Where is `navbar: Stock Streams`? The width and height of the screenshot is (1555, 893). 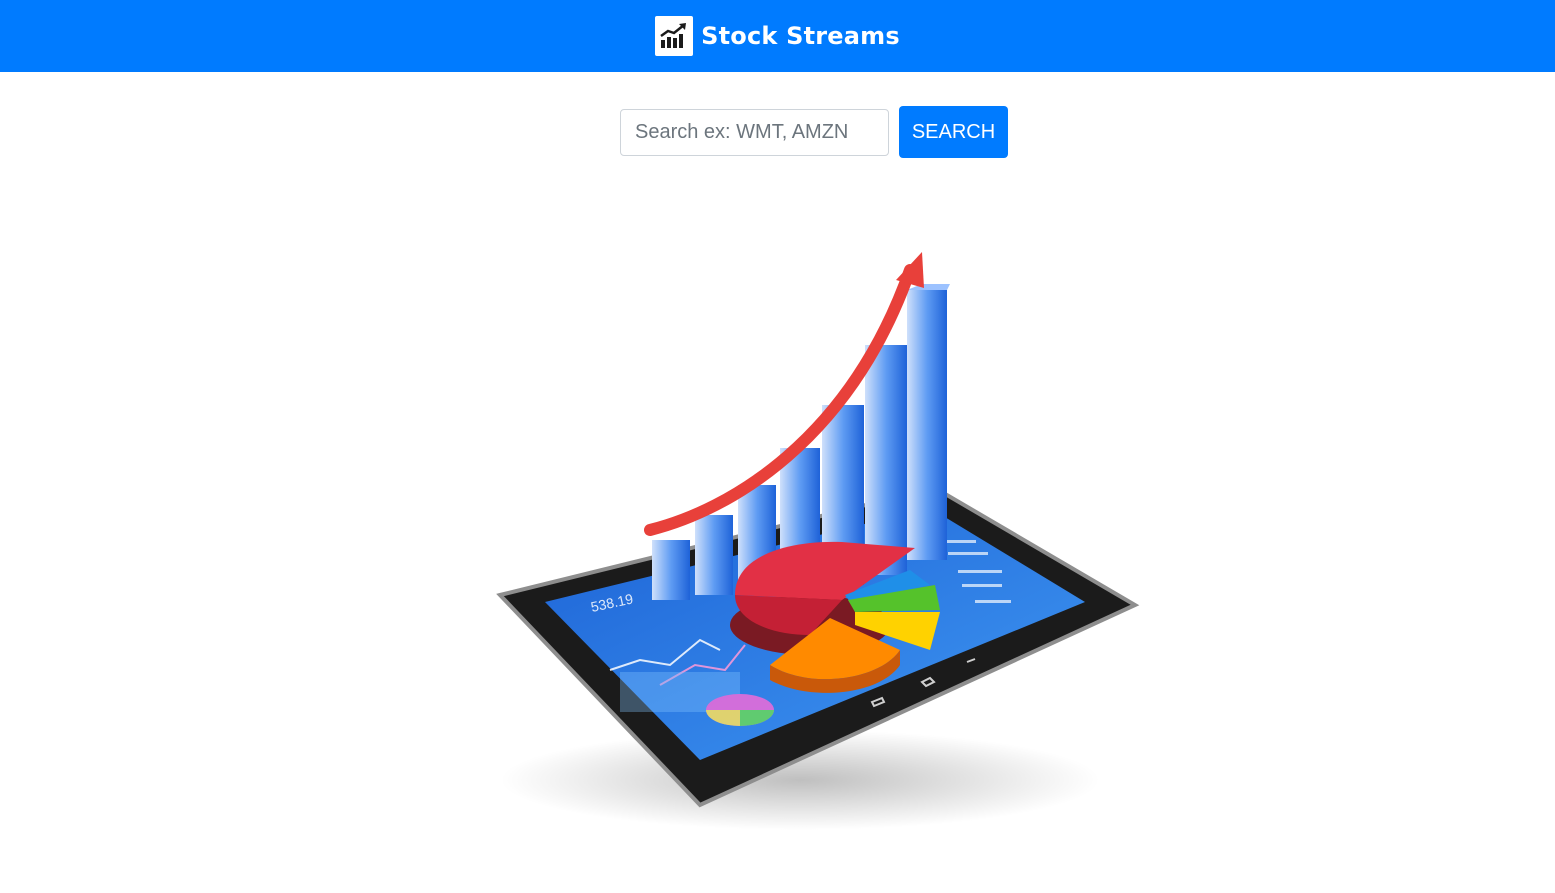 navbar: Stock Streams is located at coordinates (777, 36).